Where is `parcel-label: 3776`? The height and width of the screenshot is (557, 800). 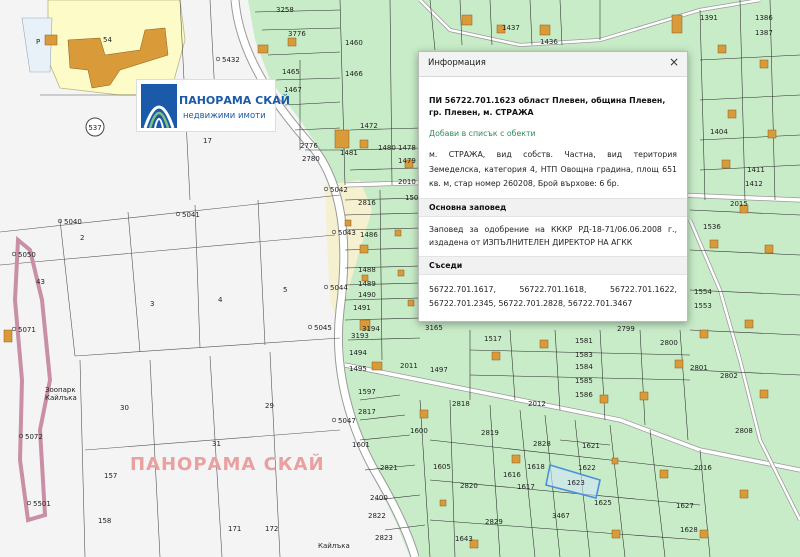
parcel-label: 3776 is located at coordinates (297, 34).